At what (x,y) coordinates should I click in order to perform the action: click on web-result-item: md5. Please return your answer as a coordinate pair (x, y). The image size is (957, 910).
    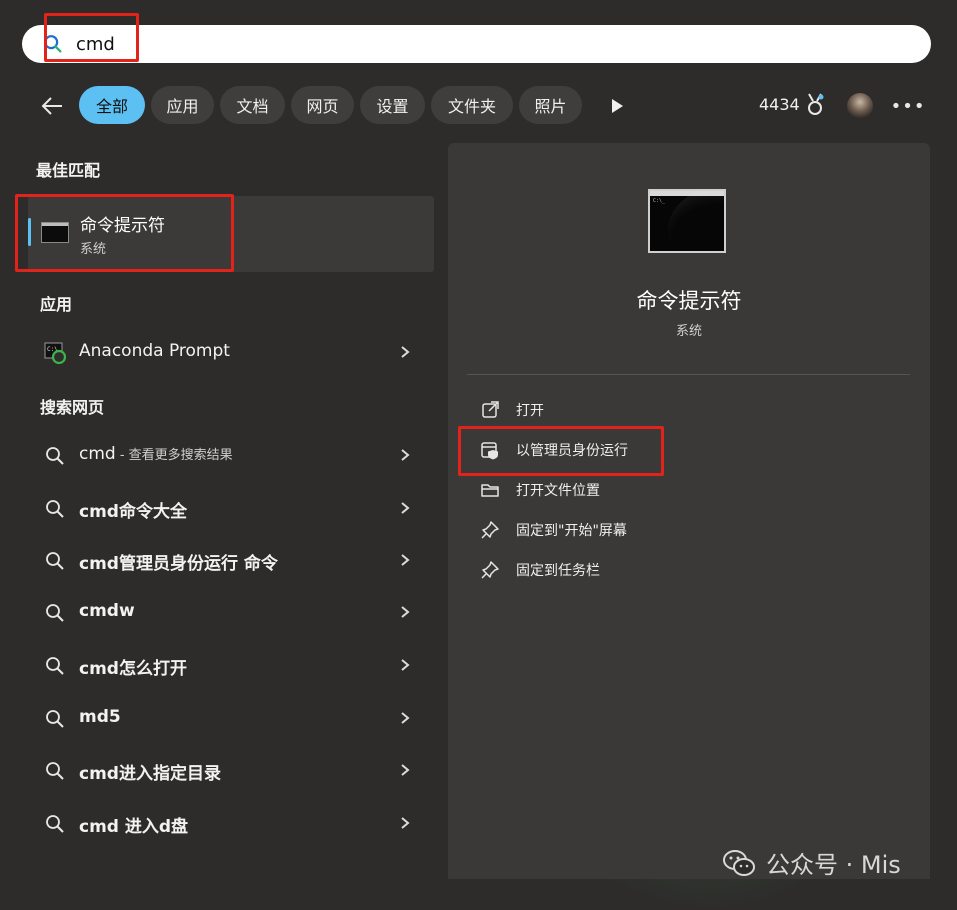
    Looking at the image, I should click on (231, 718).